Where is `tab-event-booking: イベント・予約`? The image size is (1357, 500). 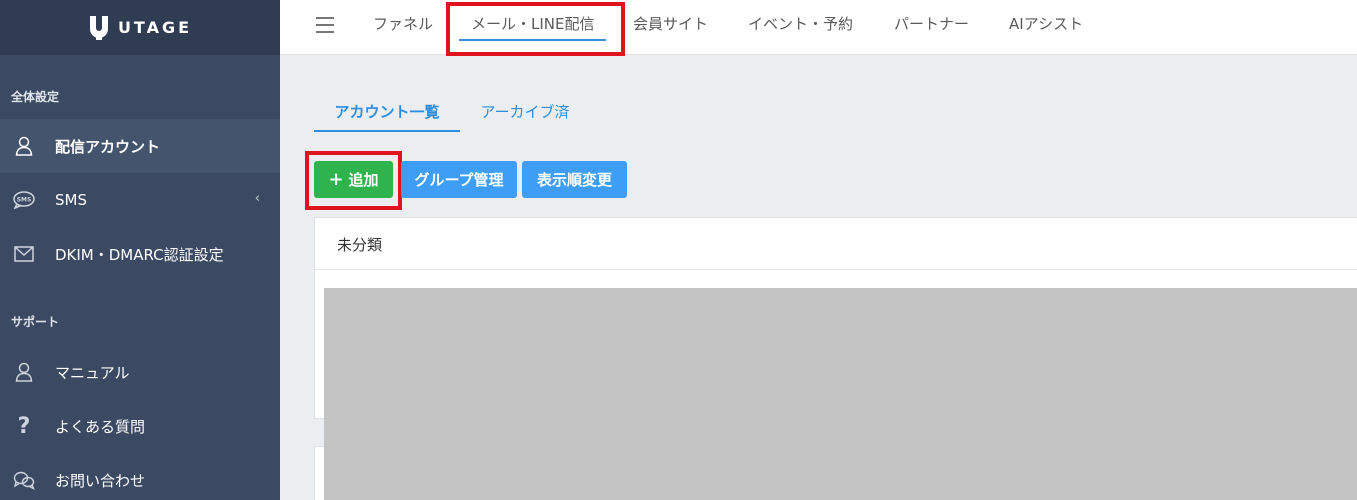 tab-event-booking: イベント・予約 is located at coordinates (800, 24).